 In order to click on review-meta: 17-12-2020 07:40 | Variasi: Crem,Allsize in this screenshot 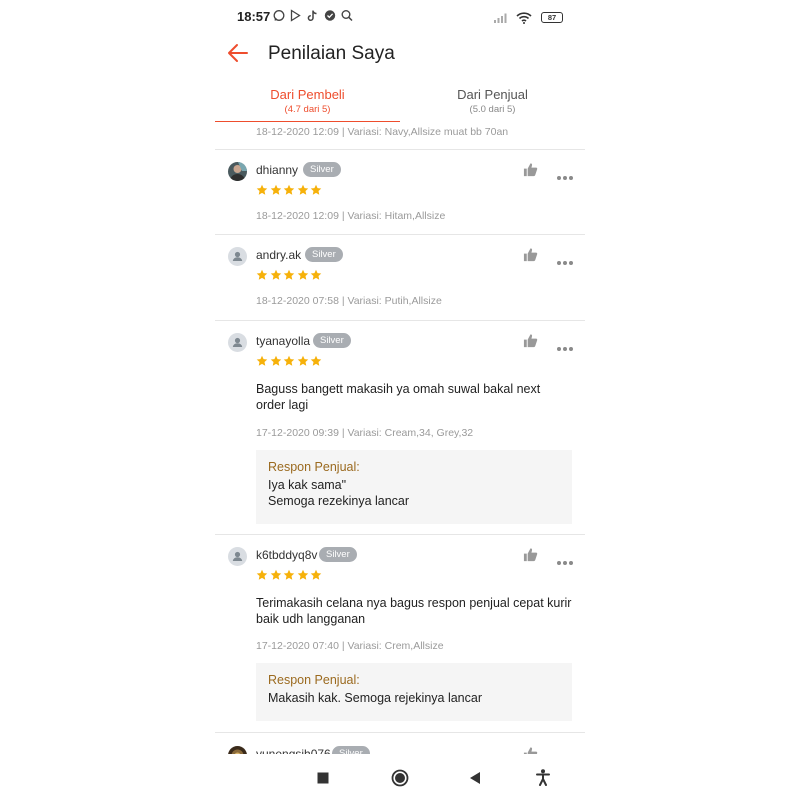, I will do `click(350, 646)`.